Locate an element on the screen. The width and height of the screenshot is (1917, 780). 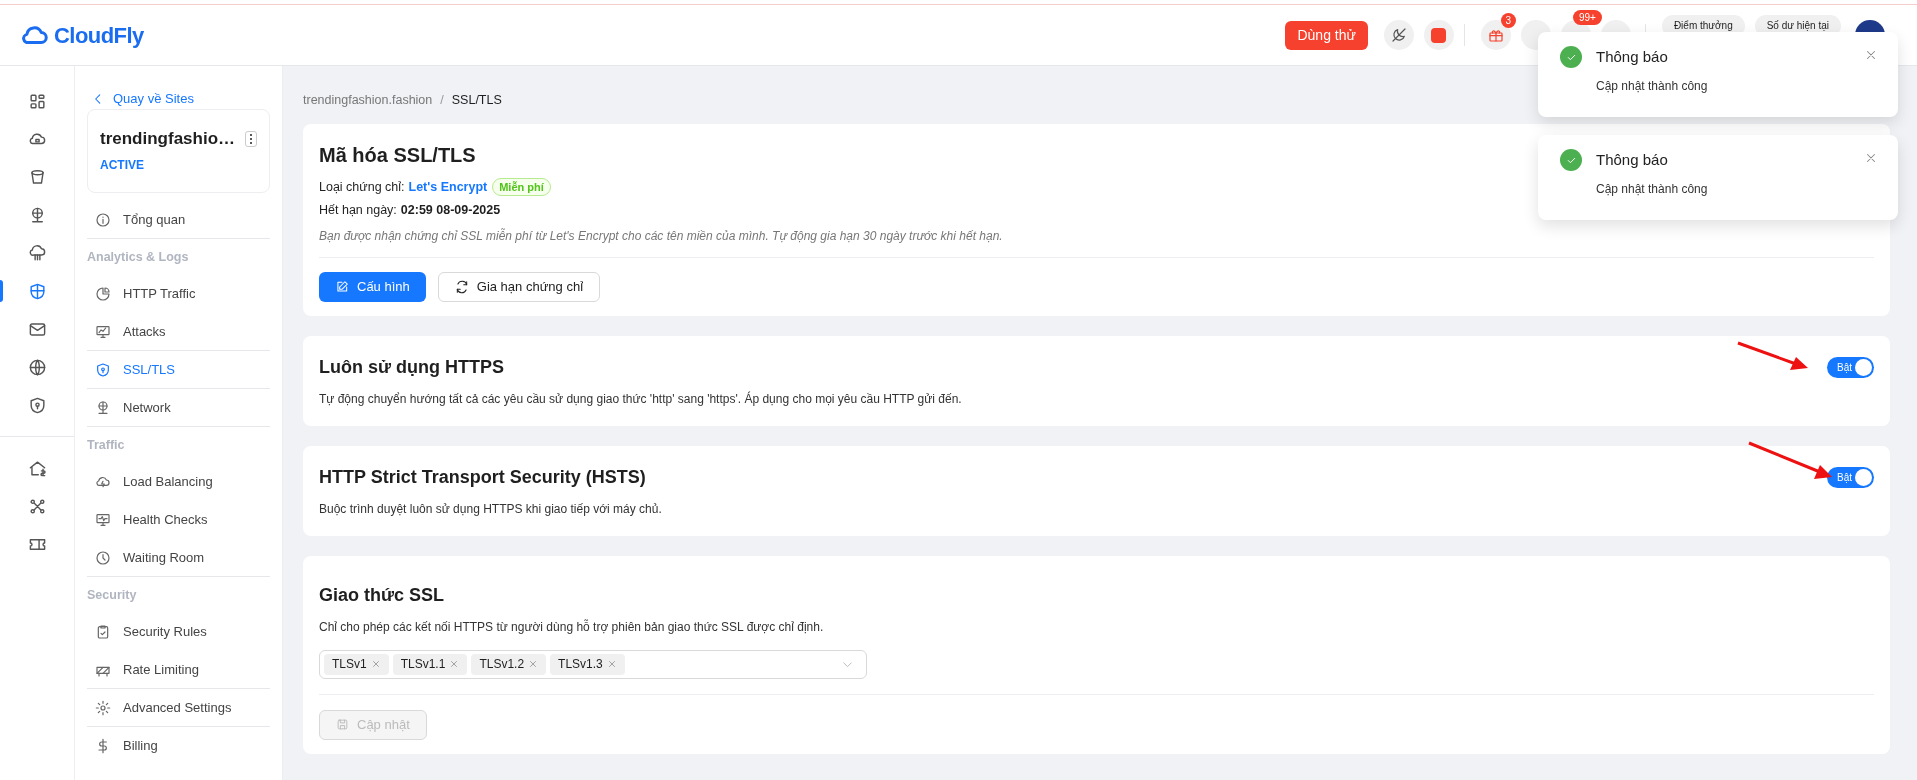
version-select: TLSv1 TLSv1.1 TLSv1.2 TLSv1.3 is located at coordinates (593, 664).